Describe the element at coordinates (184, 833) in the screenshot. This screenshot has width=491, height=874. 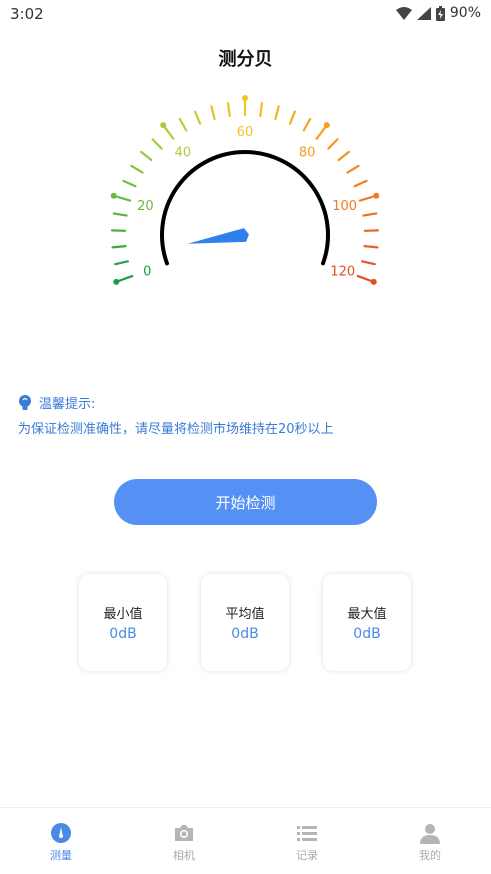
I see `camera-icon` at that location.